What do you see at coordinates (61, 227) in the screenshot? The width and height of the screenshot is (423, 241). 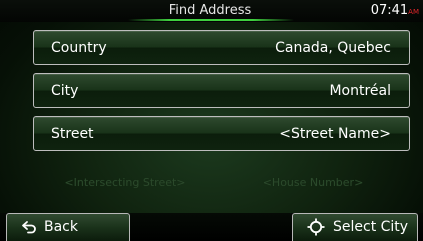 I see `back-label: Back` at bounding box center [61, 227].